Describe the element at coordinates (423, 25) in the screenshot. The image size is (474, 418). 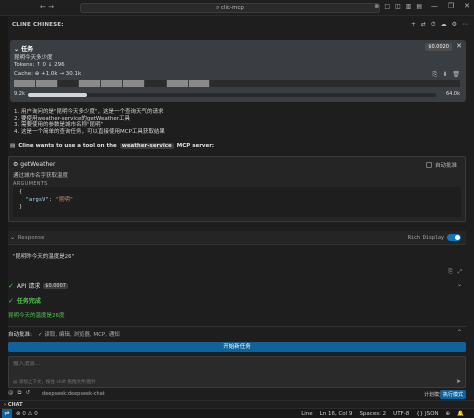
I see `mcp-servers-icon: ⇄` at that location.